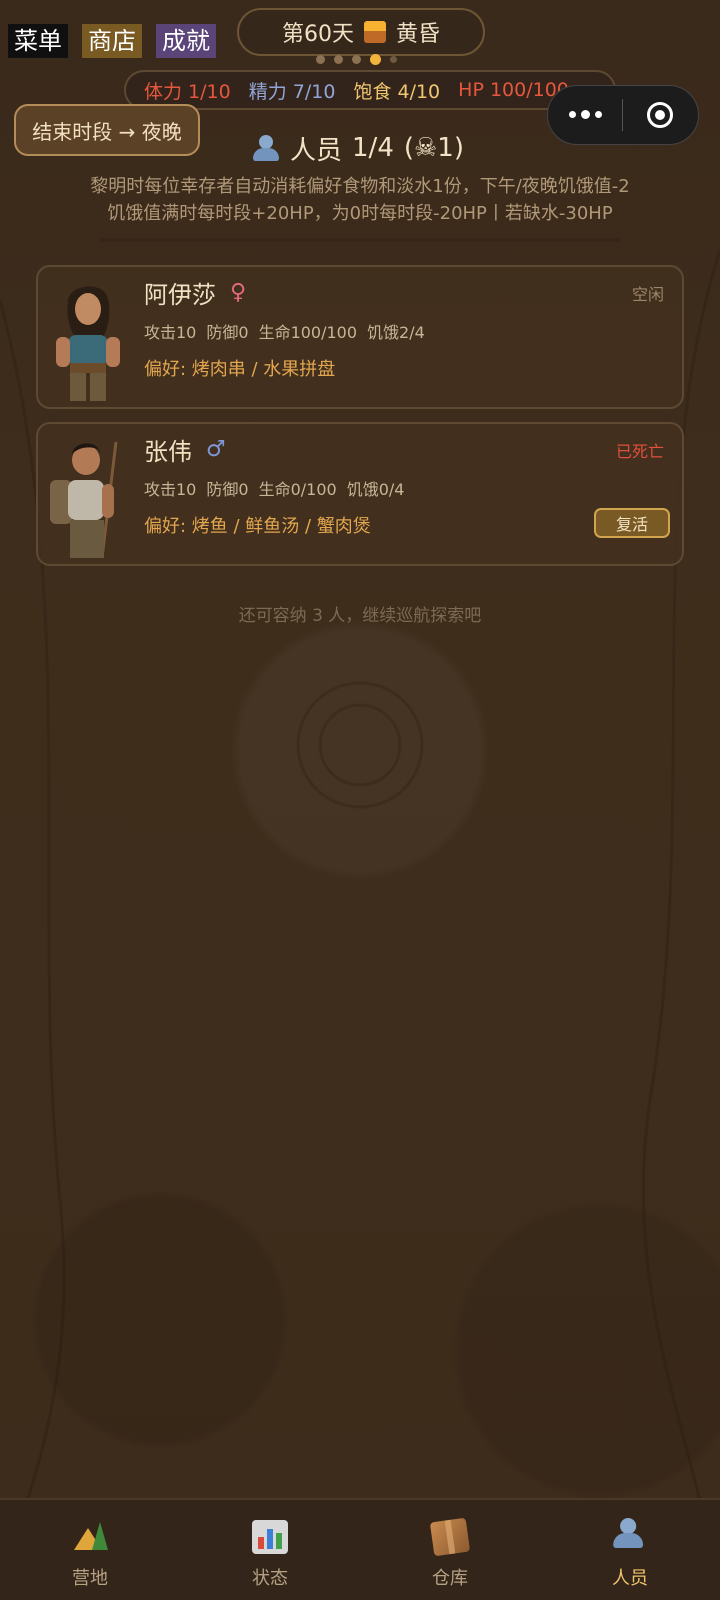 The width and height of the screenshot is (720, 1600). Describe the element at coordinates (317, 34) in the screenshot. I see `day-label: 第60天` at that location.